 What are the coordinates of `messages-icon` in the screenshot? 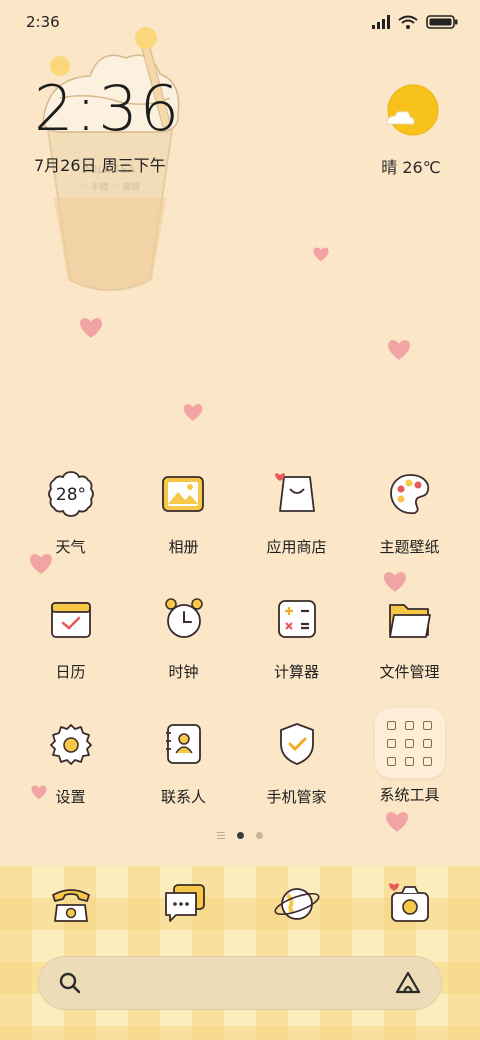 It's located at (184, 903).